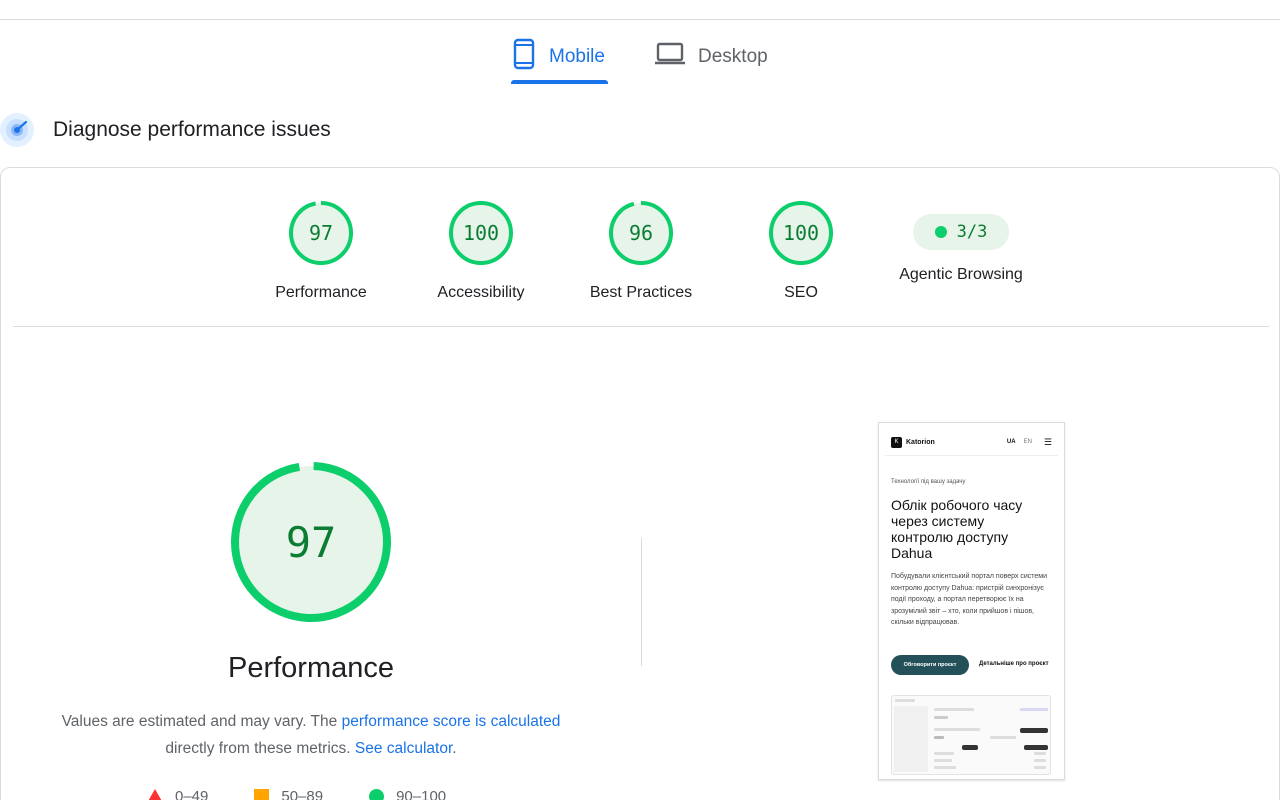 This screenshot has height=800, width=1280. Describe the element at coordinates (971, 442) in the screenshot. I see `thumb-nav: K Katorion UA EN ☰` at that location.